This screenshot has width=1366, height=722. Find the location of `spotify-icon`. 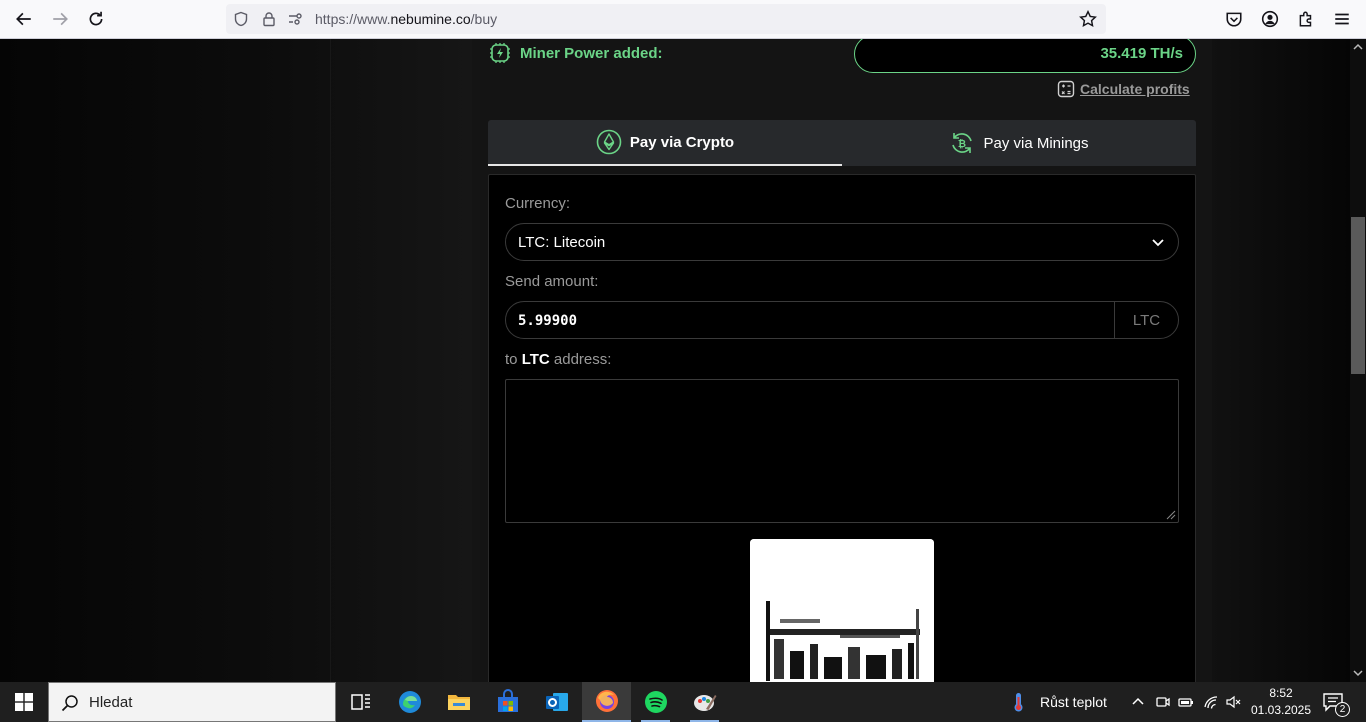

spotify-icon is located at coordinates (655, 702).